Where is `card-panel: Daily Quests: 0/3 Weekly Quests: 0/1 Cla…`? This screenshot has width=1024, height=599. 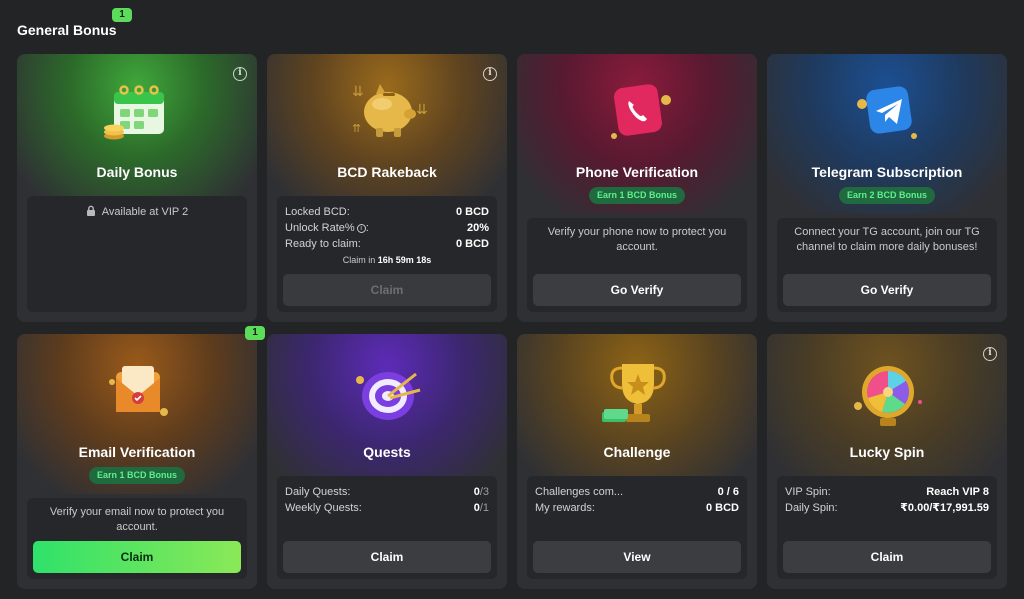
card-panel: Daily Quests: 0/3 Weekly Quests: 0/1 Cla… is located at coordinates (387, 527).